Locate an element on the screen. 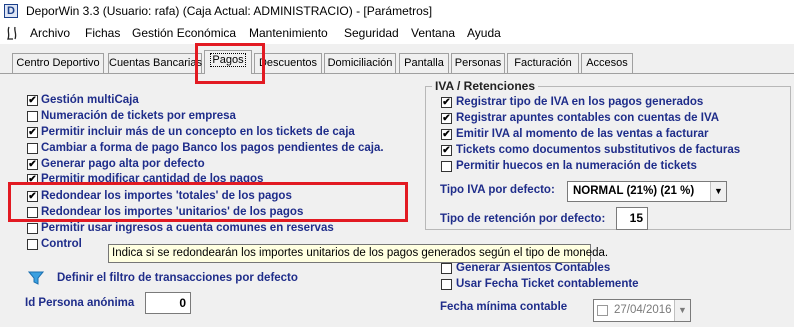 This screenshot has width=794, height=327. fecha-minima-value: 27/04/2016 is located at coordinates (643, 310).